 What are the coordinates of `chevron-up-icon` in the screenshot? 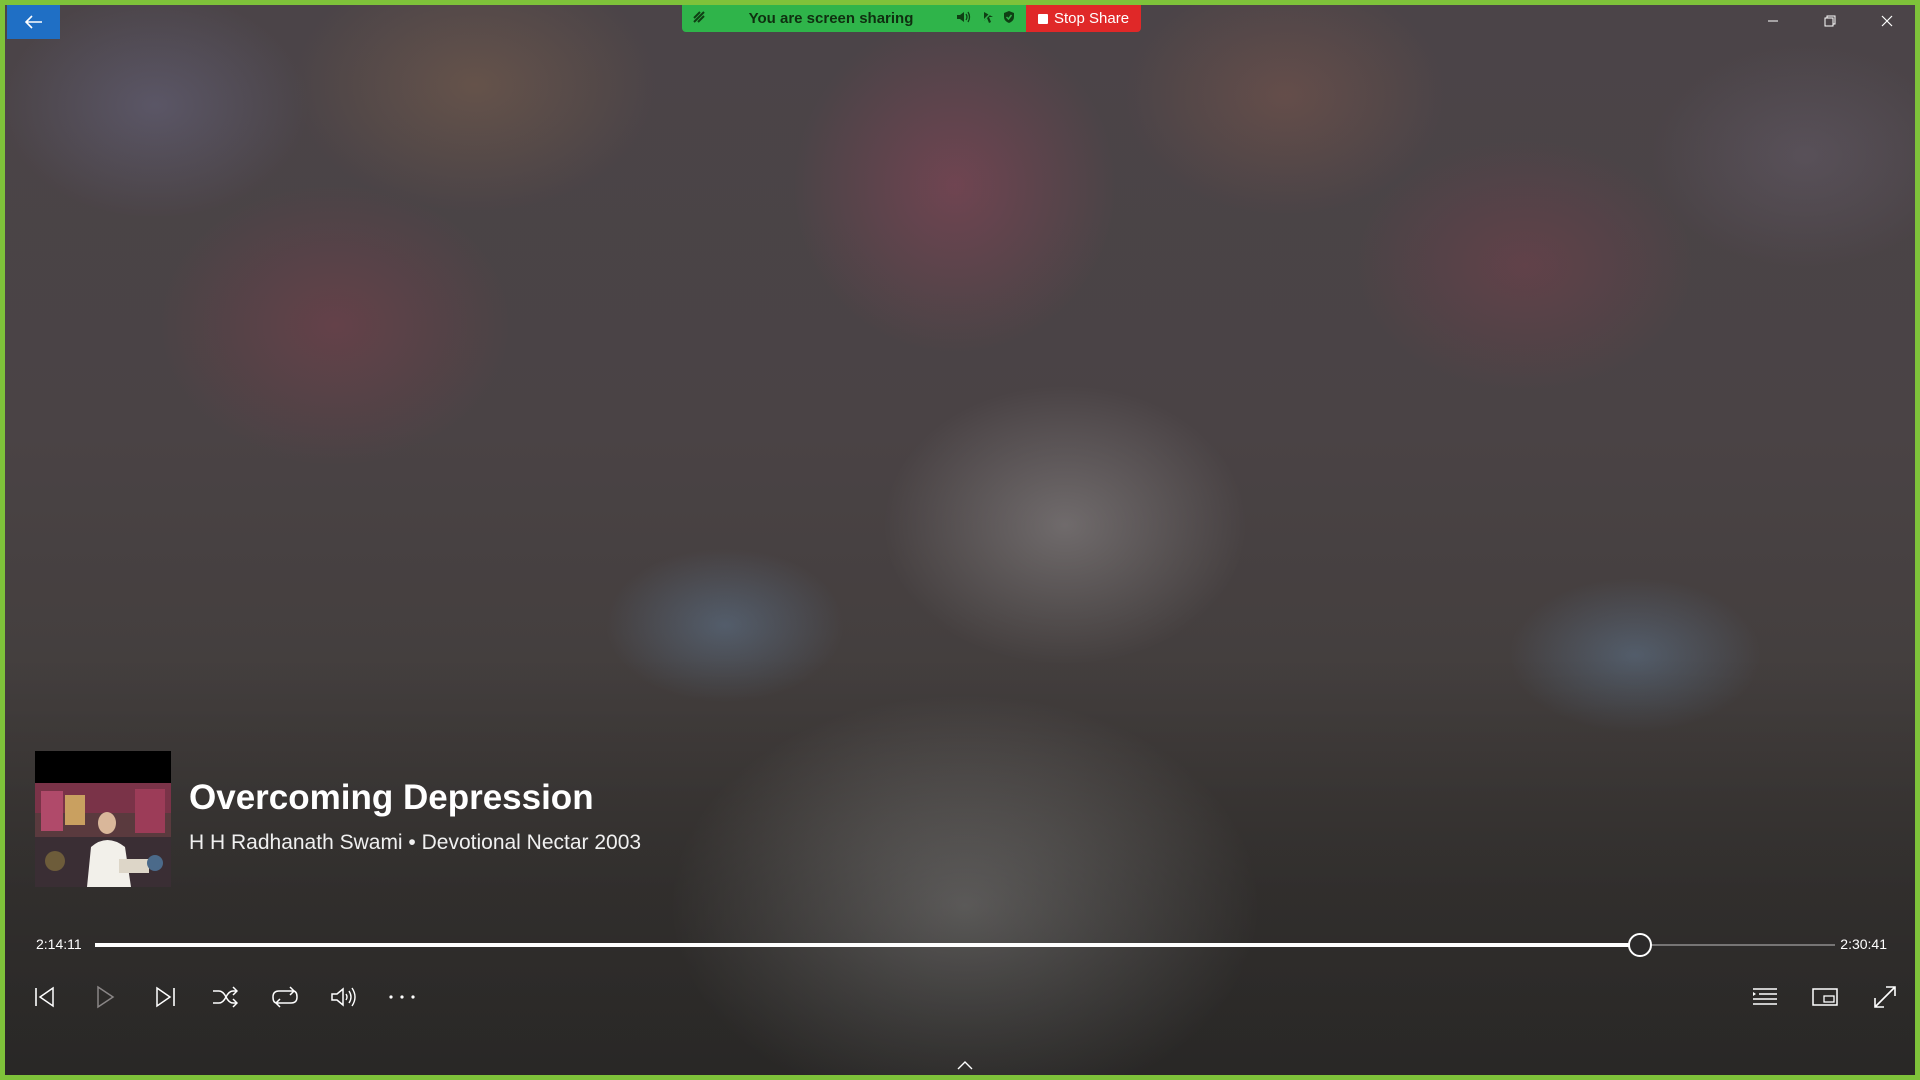 It's located at (965, 1065).